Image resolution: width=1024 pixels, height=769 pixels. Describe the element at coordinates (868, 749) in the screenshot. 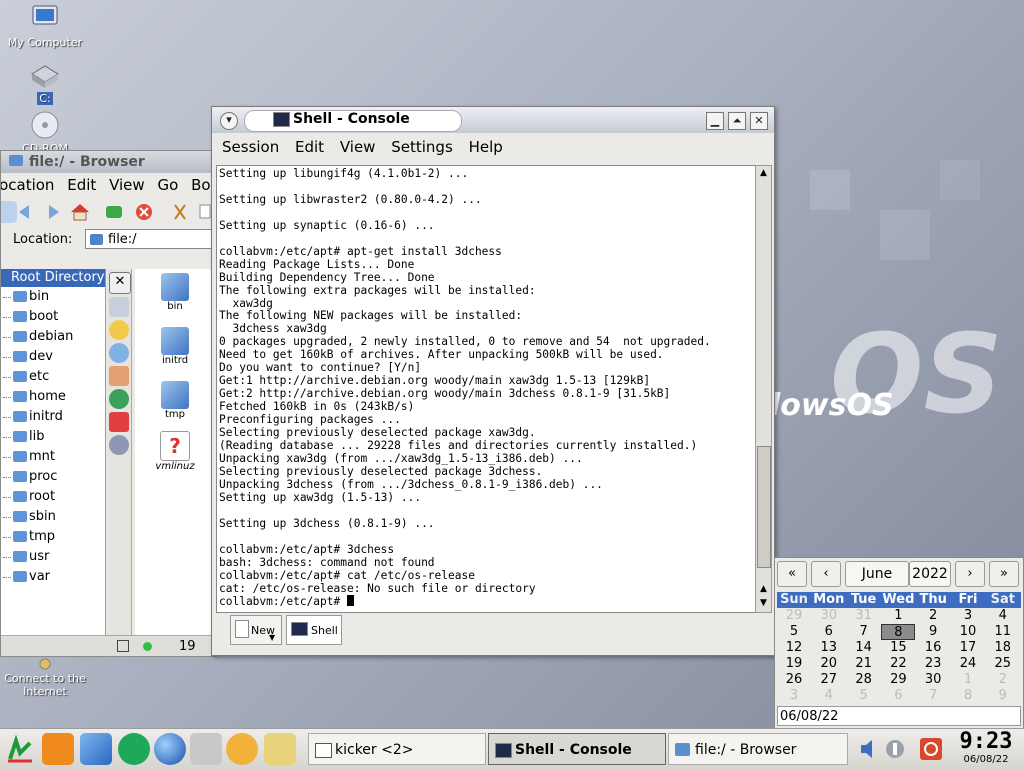

I see `volume-icon` at that location.